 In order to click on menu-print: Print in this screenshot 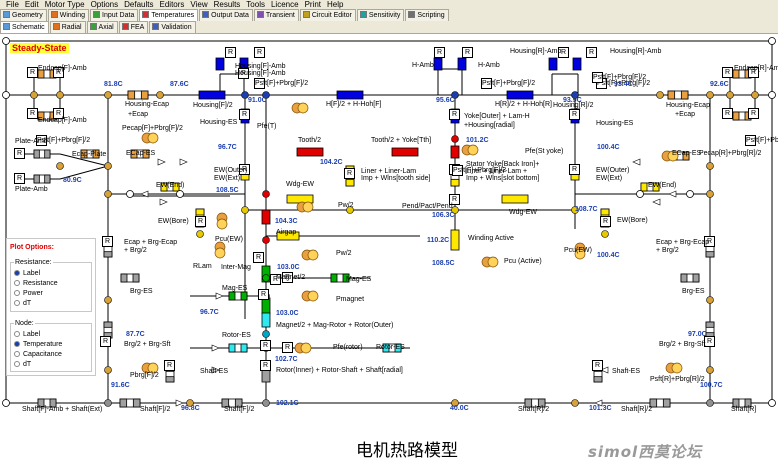, I will do `click(313, 4)`.